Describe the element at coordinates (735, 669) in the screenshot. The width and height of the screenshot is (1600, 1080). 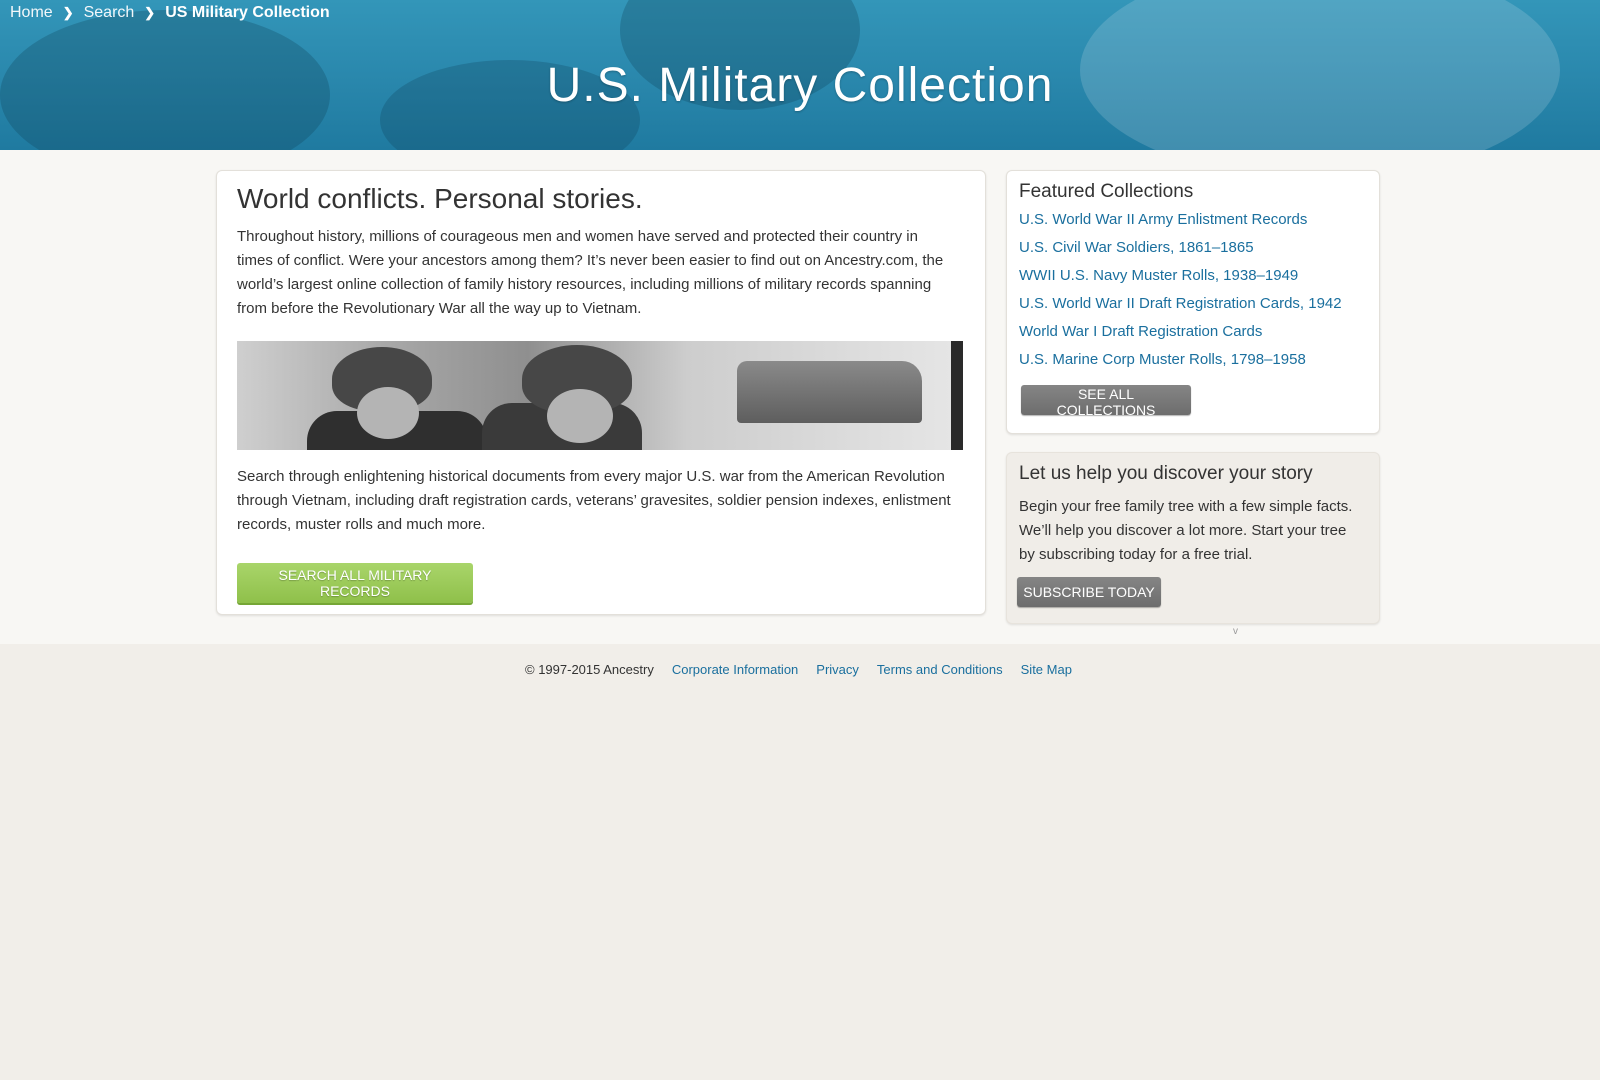
I see `footer-link-corporate-information: Corporate Information` at that location.